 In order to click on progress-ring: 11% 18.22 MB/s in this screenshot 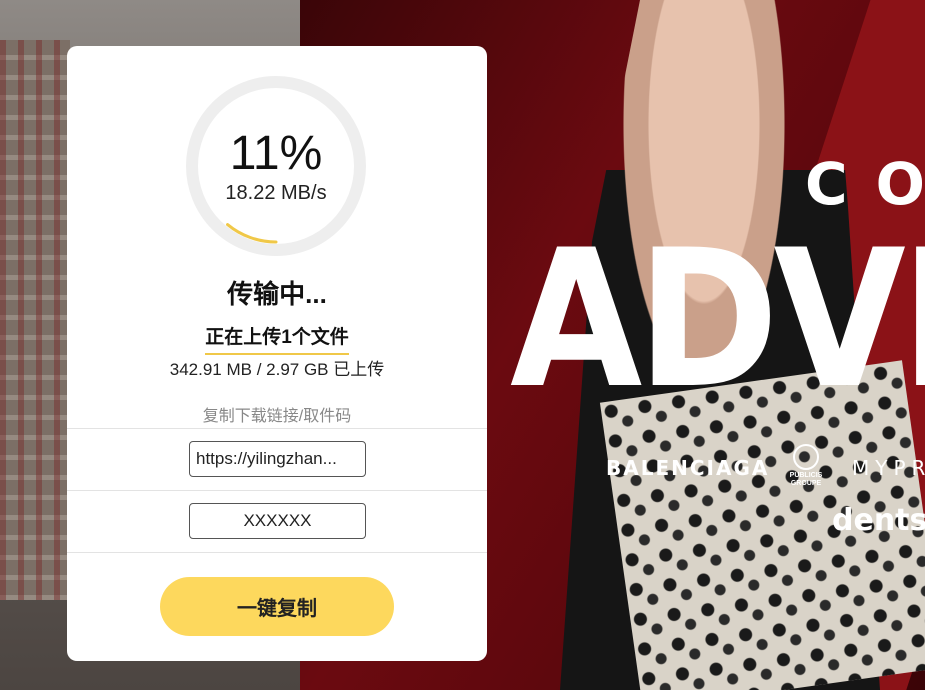, I will do `click(276, 166)`.